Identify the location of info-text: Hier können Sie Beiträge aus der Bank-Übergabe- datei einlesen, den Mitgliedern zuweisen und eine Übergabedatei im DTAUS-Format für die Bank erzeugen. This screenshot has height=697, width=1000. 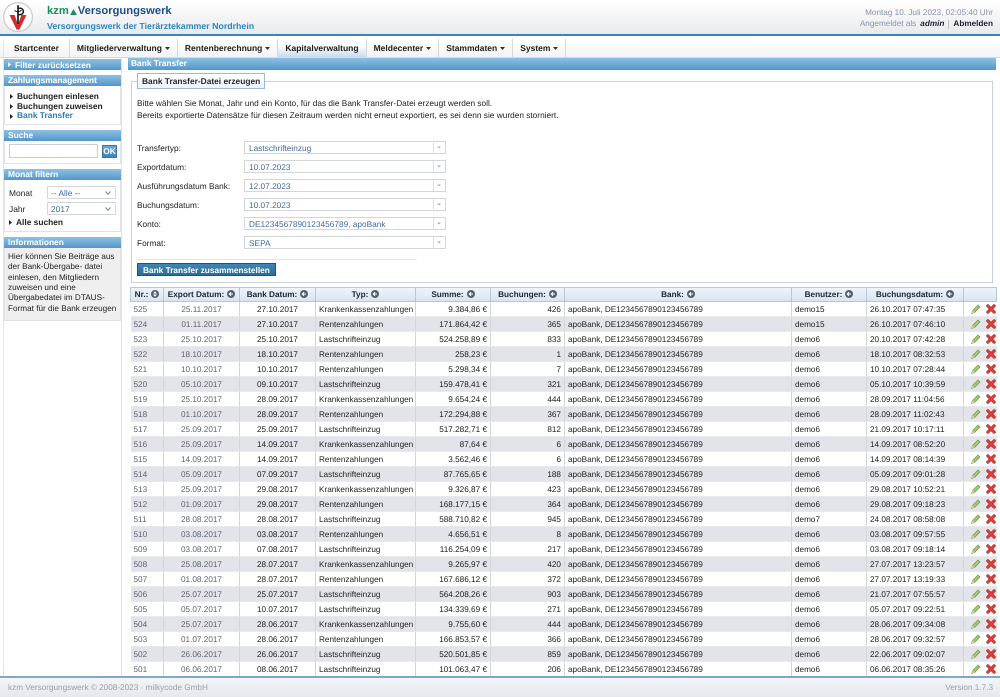
(63, 283).